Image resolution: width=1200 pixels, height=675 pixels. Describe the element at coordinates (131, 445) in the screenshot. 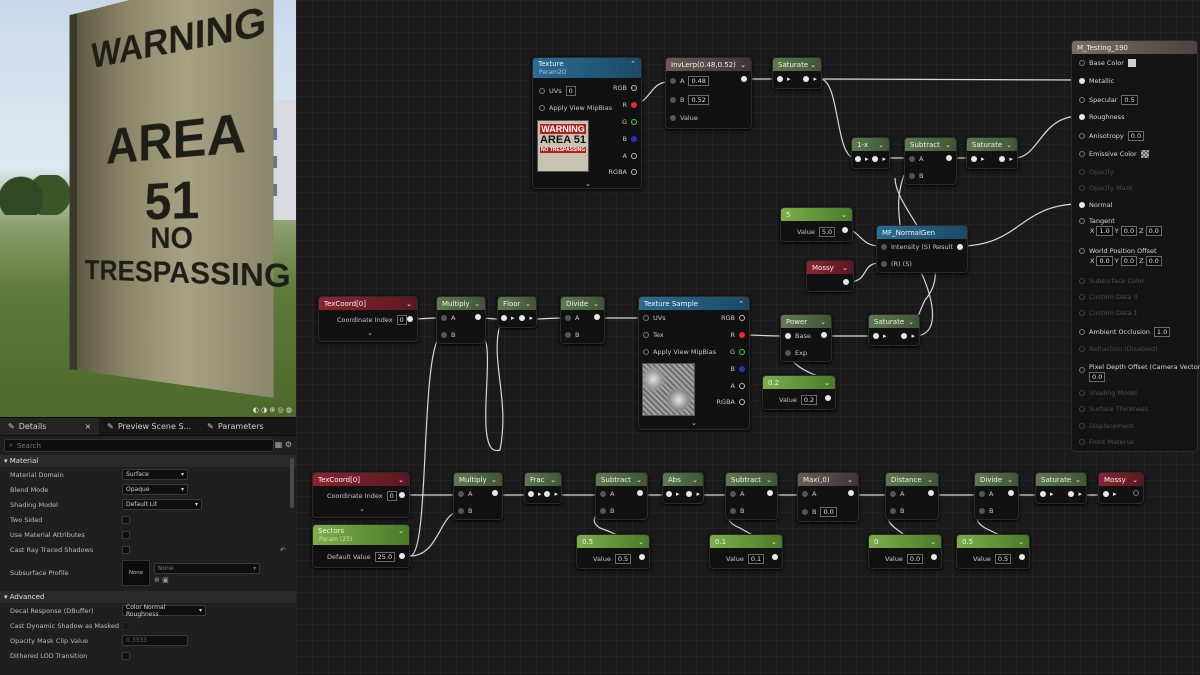

I see `search-input` at that location.